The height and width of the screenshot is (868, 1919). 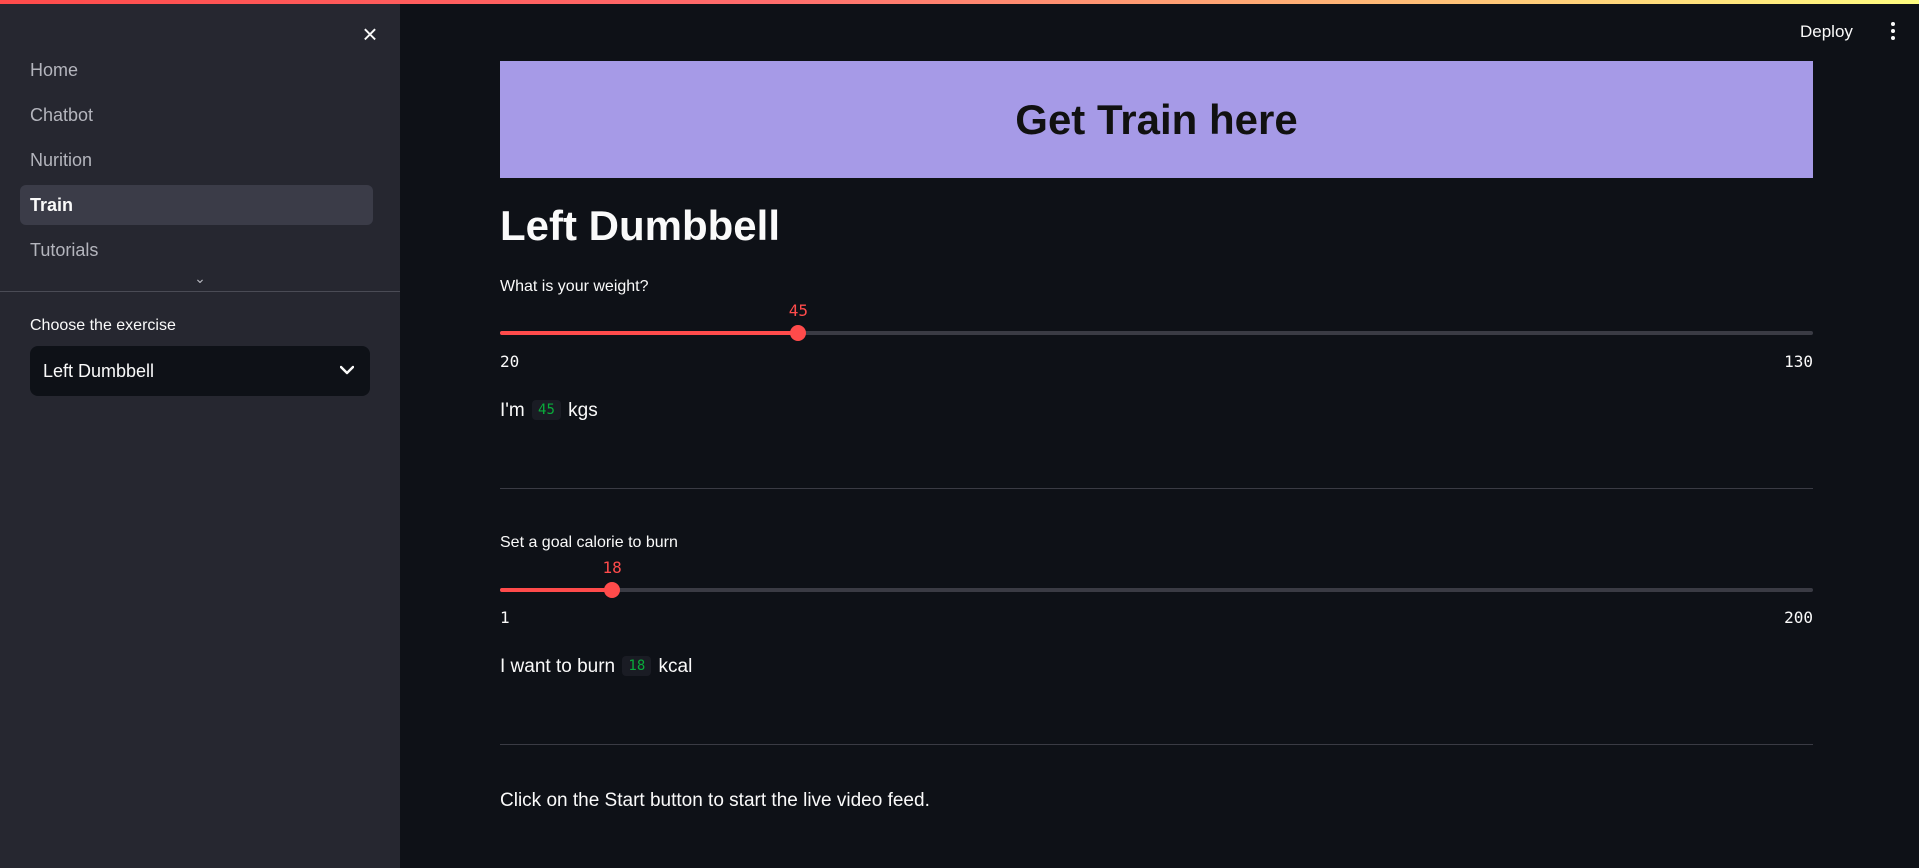 What do you see at coordinates (512, 410) in the screenshot?
I see `weight-sentence-prefix: I'm` at bounding box center [512, 410].